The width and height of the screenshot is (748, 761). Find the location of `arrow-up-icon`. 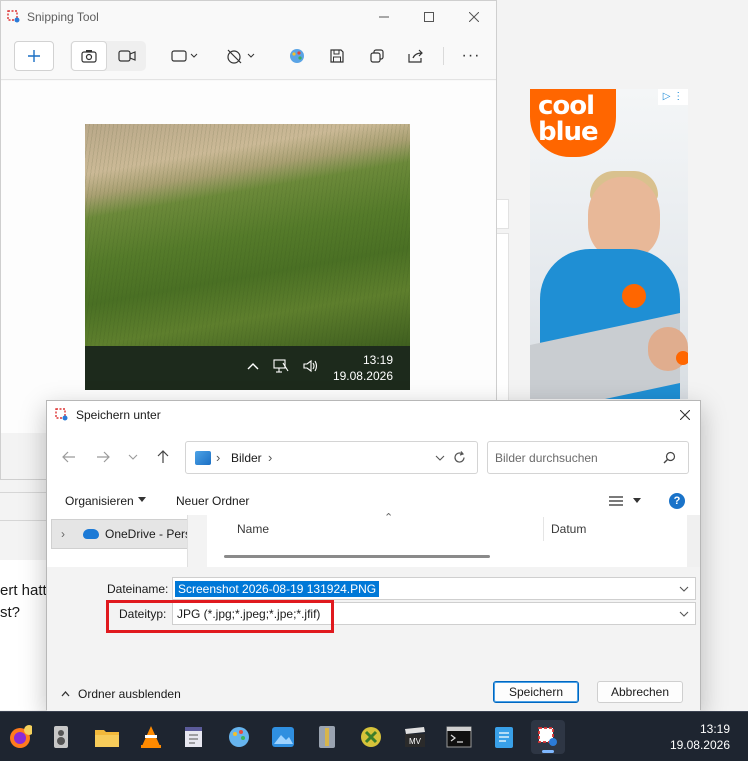

arrow-up-icon is located at coordinates (163, 456).